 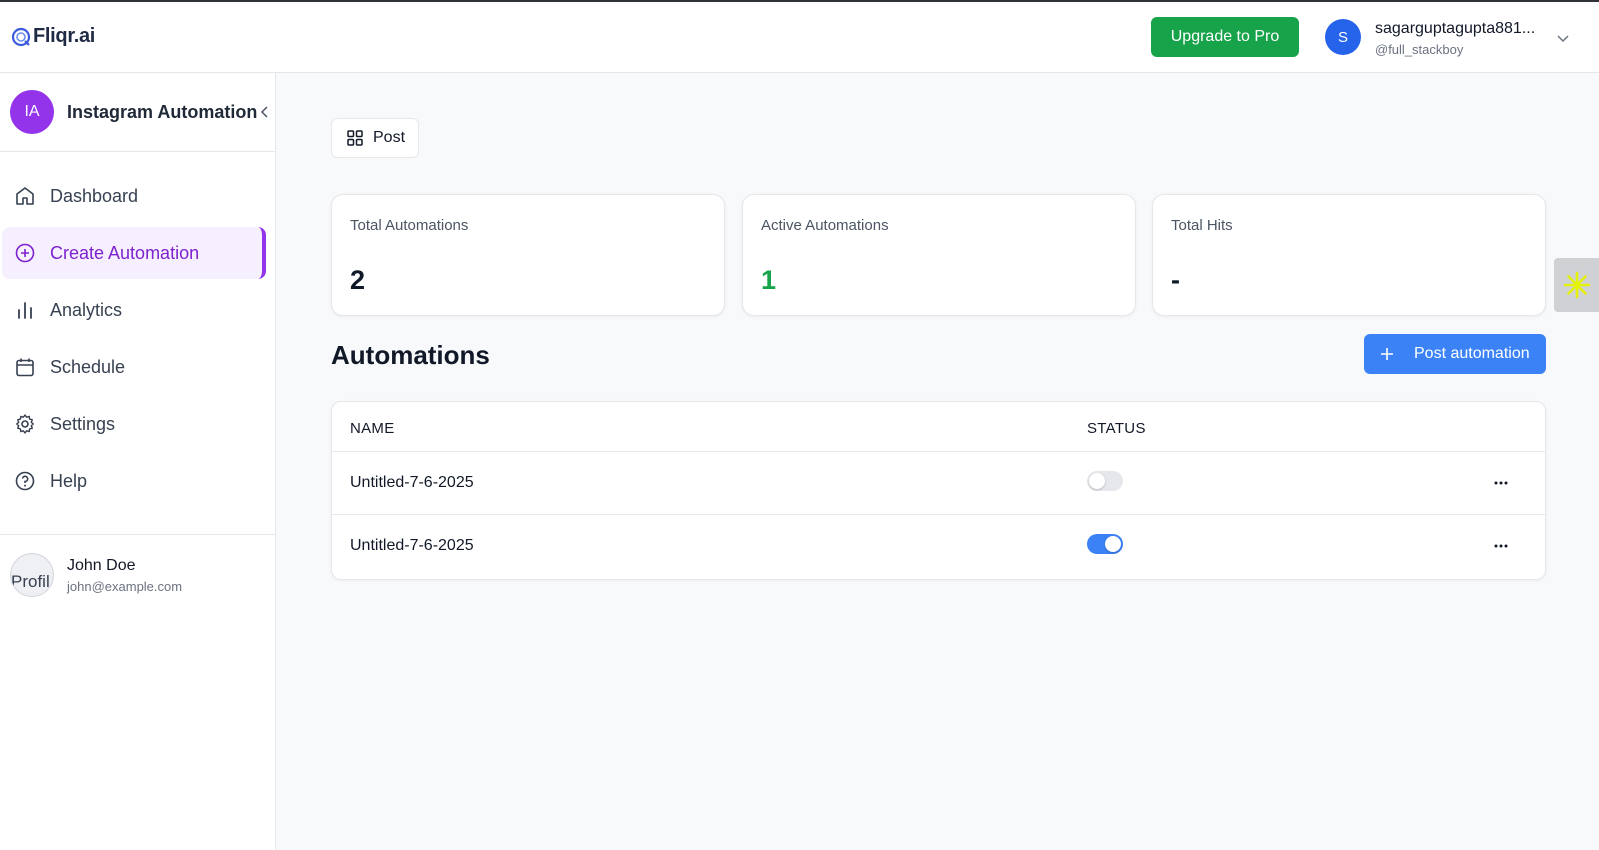 I want to click on stat-card-total-automations: Total Automations 2, so click(x=528, y=255).